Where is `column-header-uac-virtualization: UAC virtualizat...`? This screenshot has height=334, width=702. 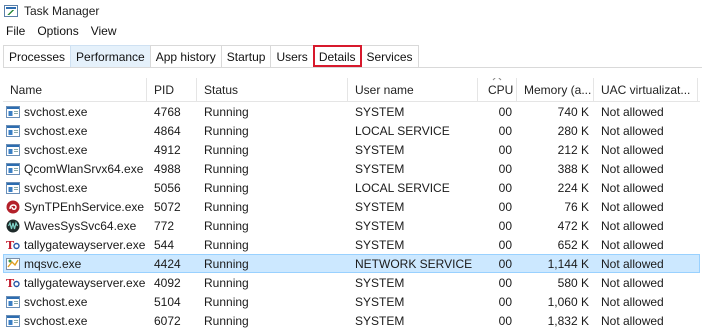 column-header-uac-virtualization: UAC virtualizat... is located at coordinates (646, 90).